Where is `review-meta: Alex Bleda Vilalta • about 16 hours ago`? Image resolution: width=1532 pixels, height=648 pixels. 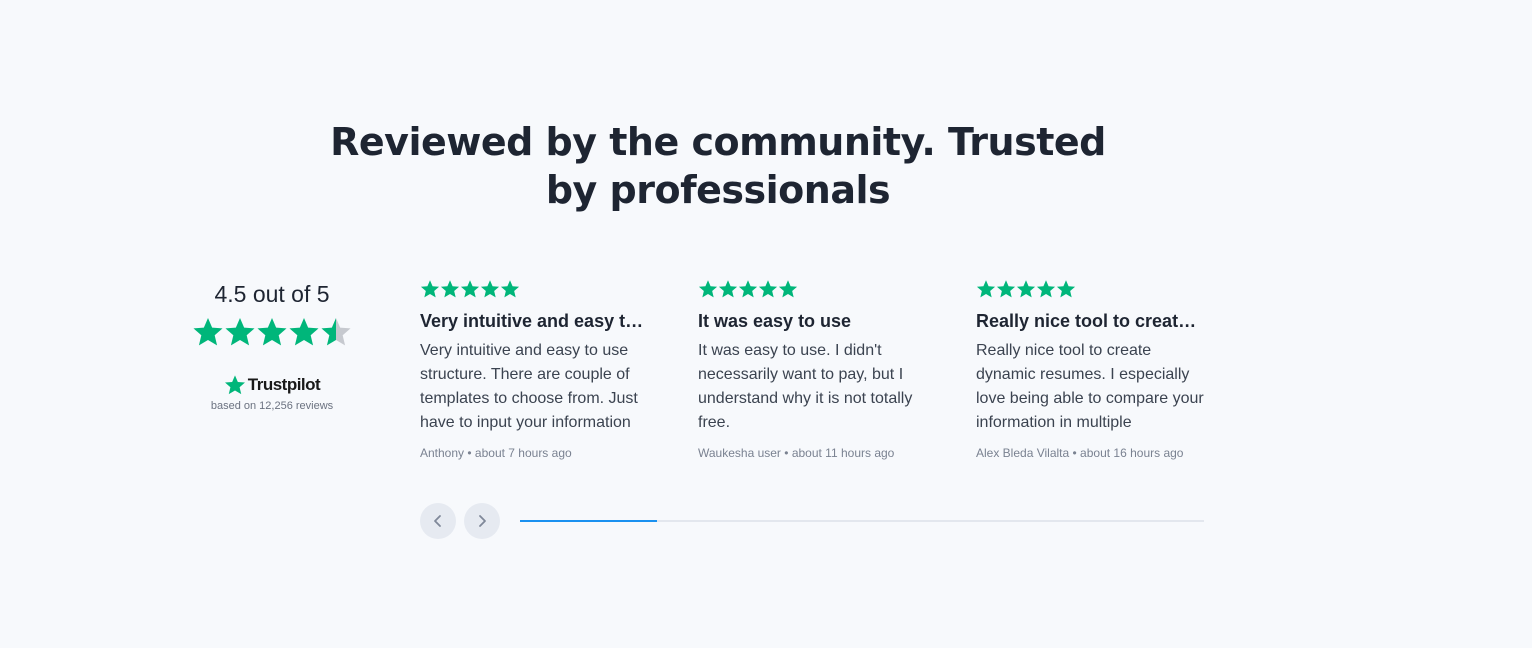
review-meta: Alex Bleda Vilalta • about 16 hours ago is located at coordinates (1080, 453).